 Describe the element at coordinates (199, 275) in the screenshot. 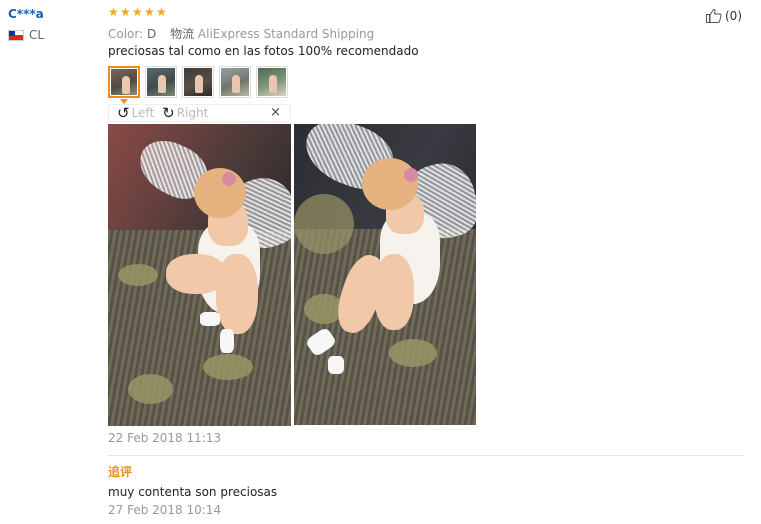

I see `review-photo-left` at that location.